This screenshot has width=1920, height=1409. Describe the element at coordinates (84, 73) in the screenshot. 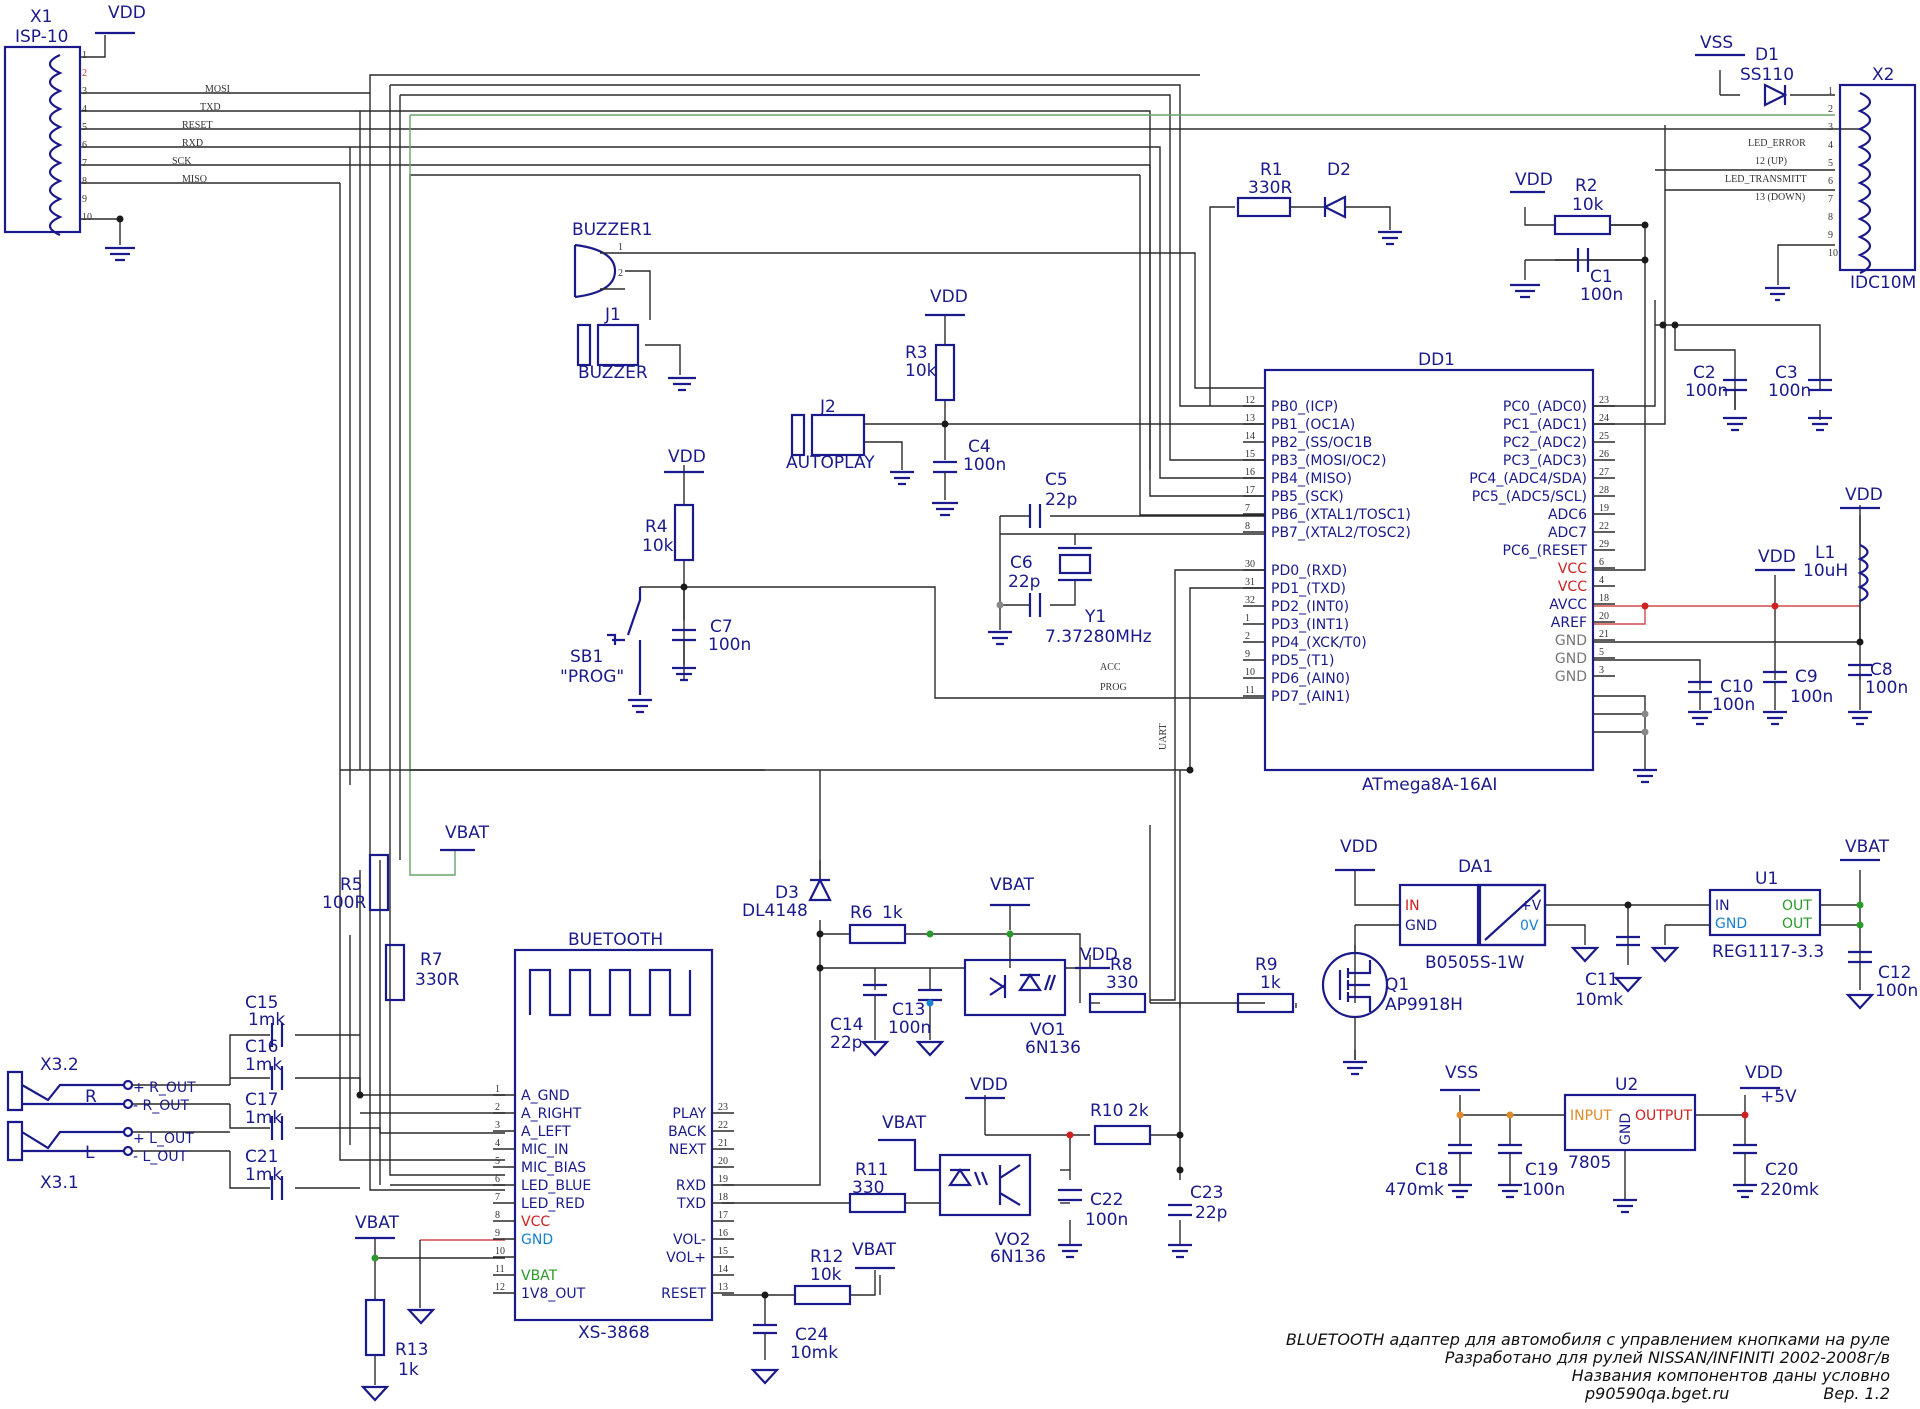

I see `x1-pin2: 2` at that location.